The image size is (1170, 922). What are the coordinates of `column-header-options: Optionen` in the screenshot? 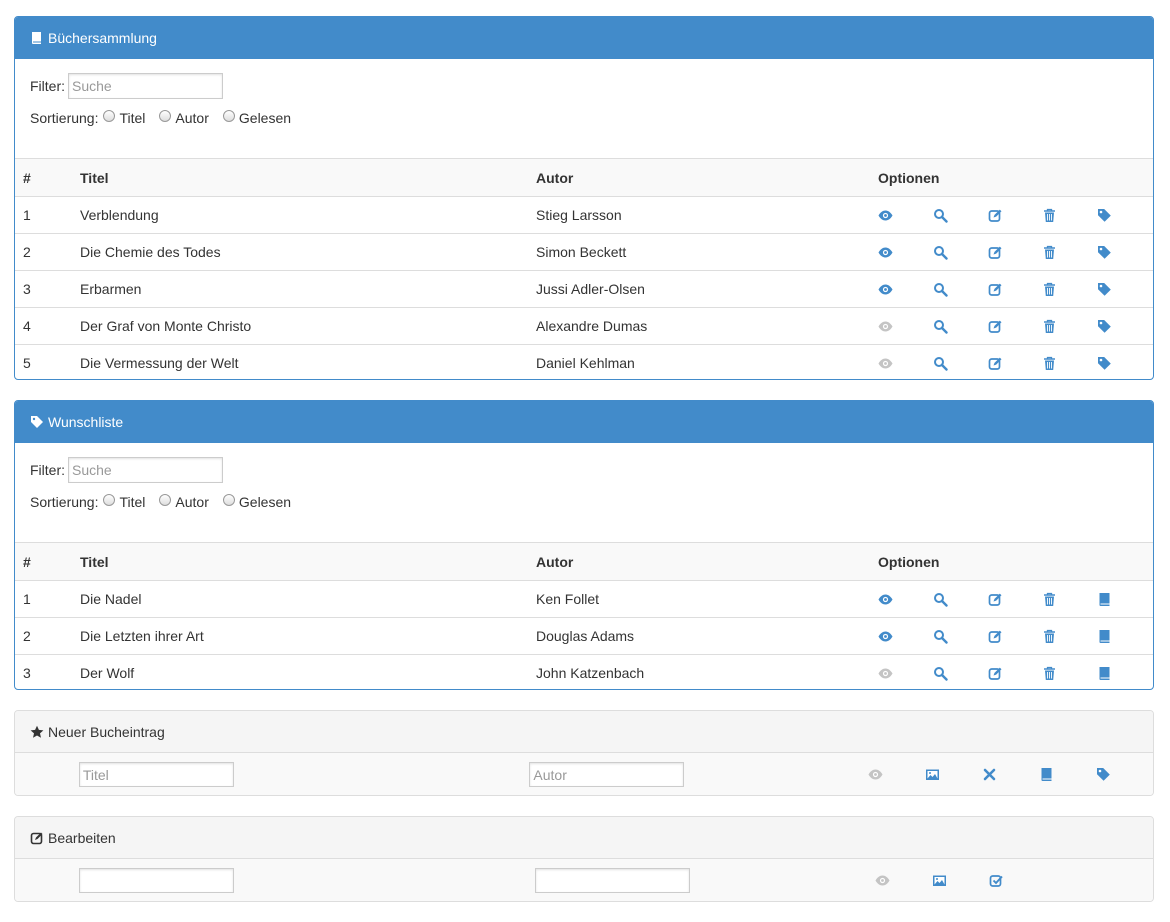 It's located at (1011, 561).